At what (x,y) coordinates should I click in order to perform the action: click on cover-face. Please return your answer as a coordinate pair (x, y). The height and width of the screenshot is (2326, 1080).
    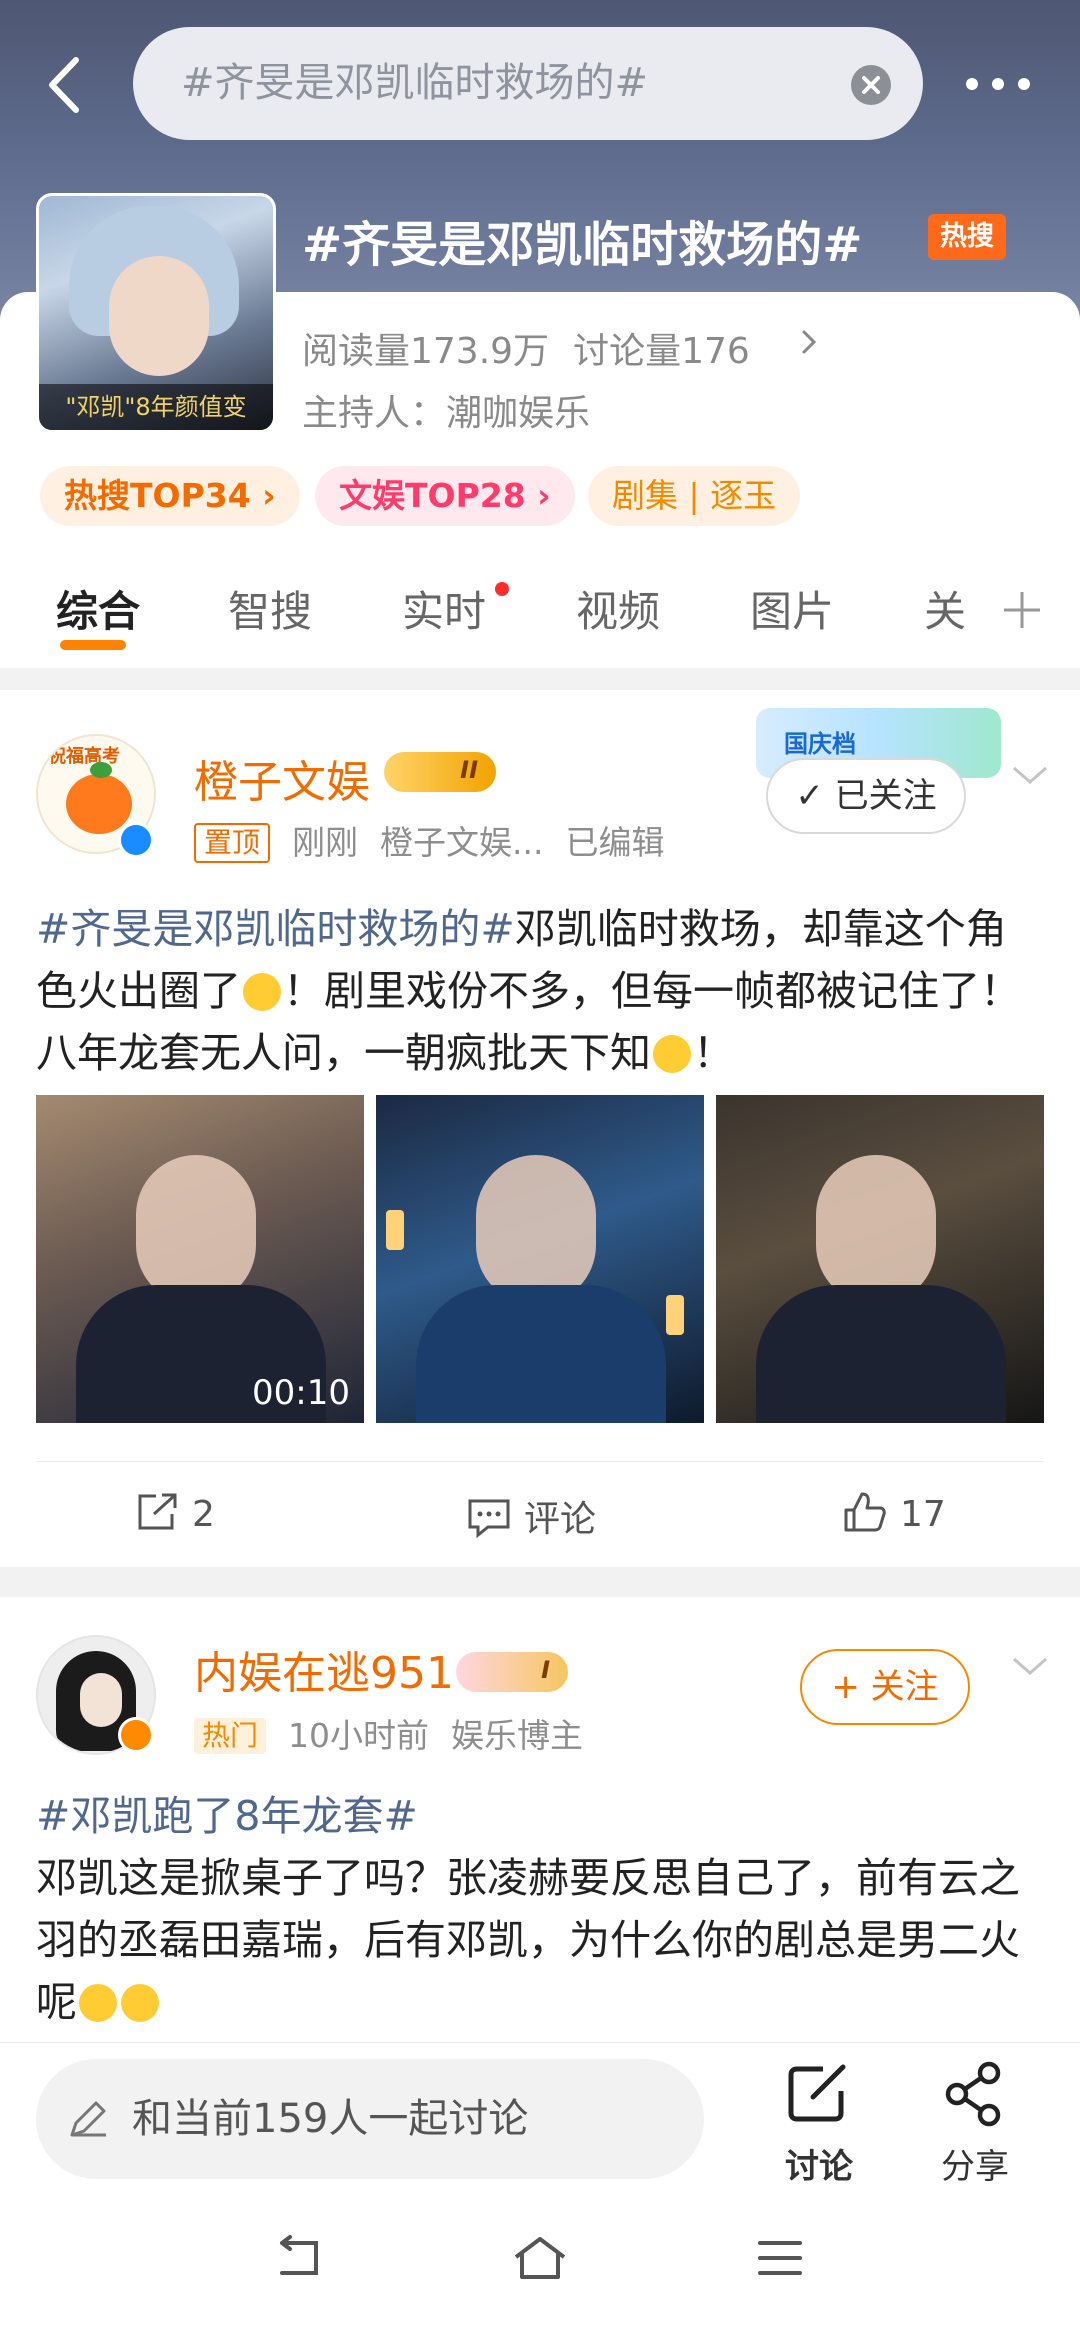
    Looking at the image, I should click on (159, 316).